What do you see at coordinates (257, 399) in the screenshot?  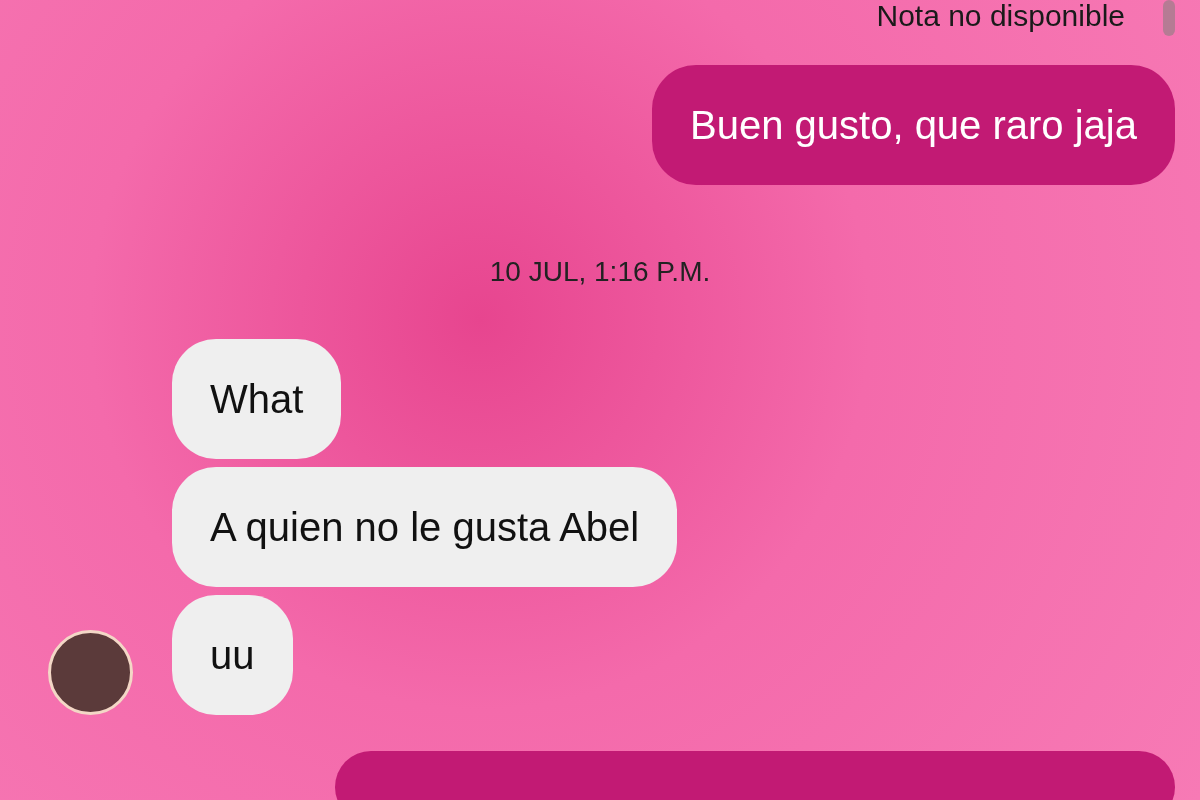 I see `received-message: What` at bounding box center [257, 399].